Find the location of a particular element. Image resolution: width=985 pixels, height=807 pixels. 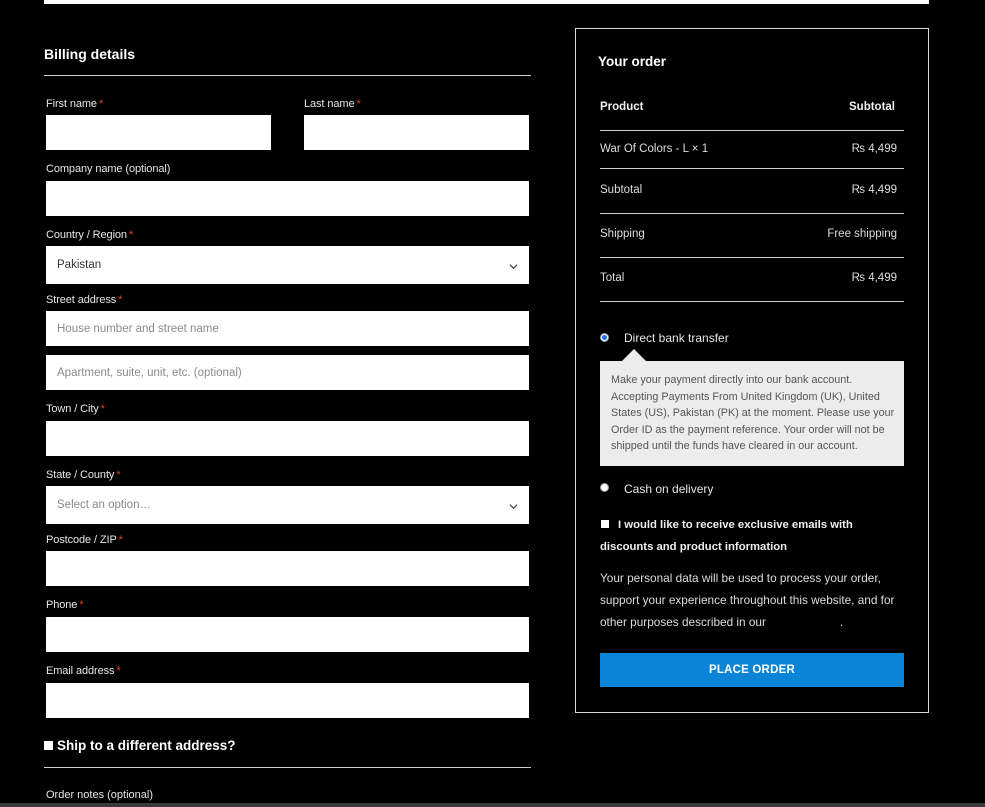

city-label: Town / City * is located at coordinates (75, 409).